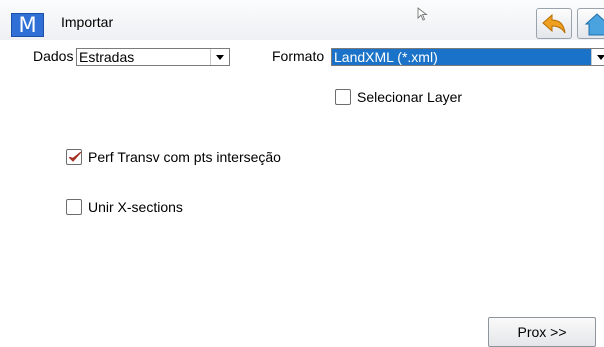 This screenshot has width=604, height=347. I want to click on perf-transv-checkbox, so click(74, 157).